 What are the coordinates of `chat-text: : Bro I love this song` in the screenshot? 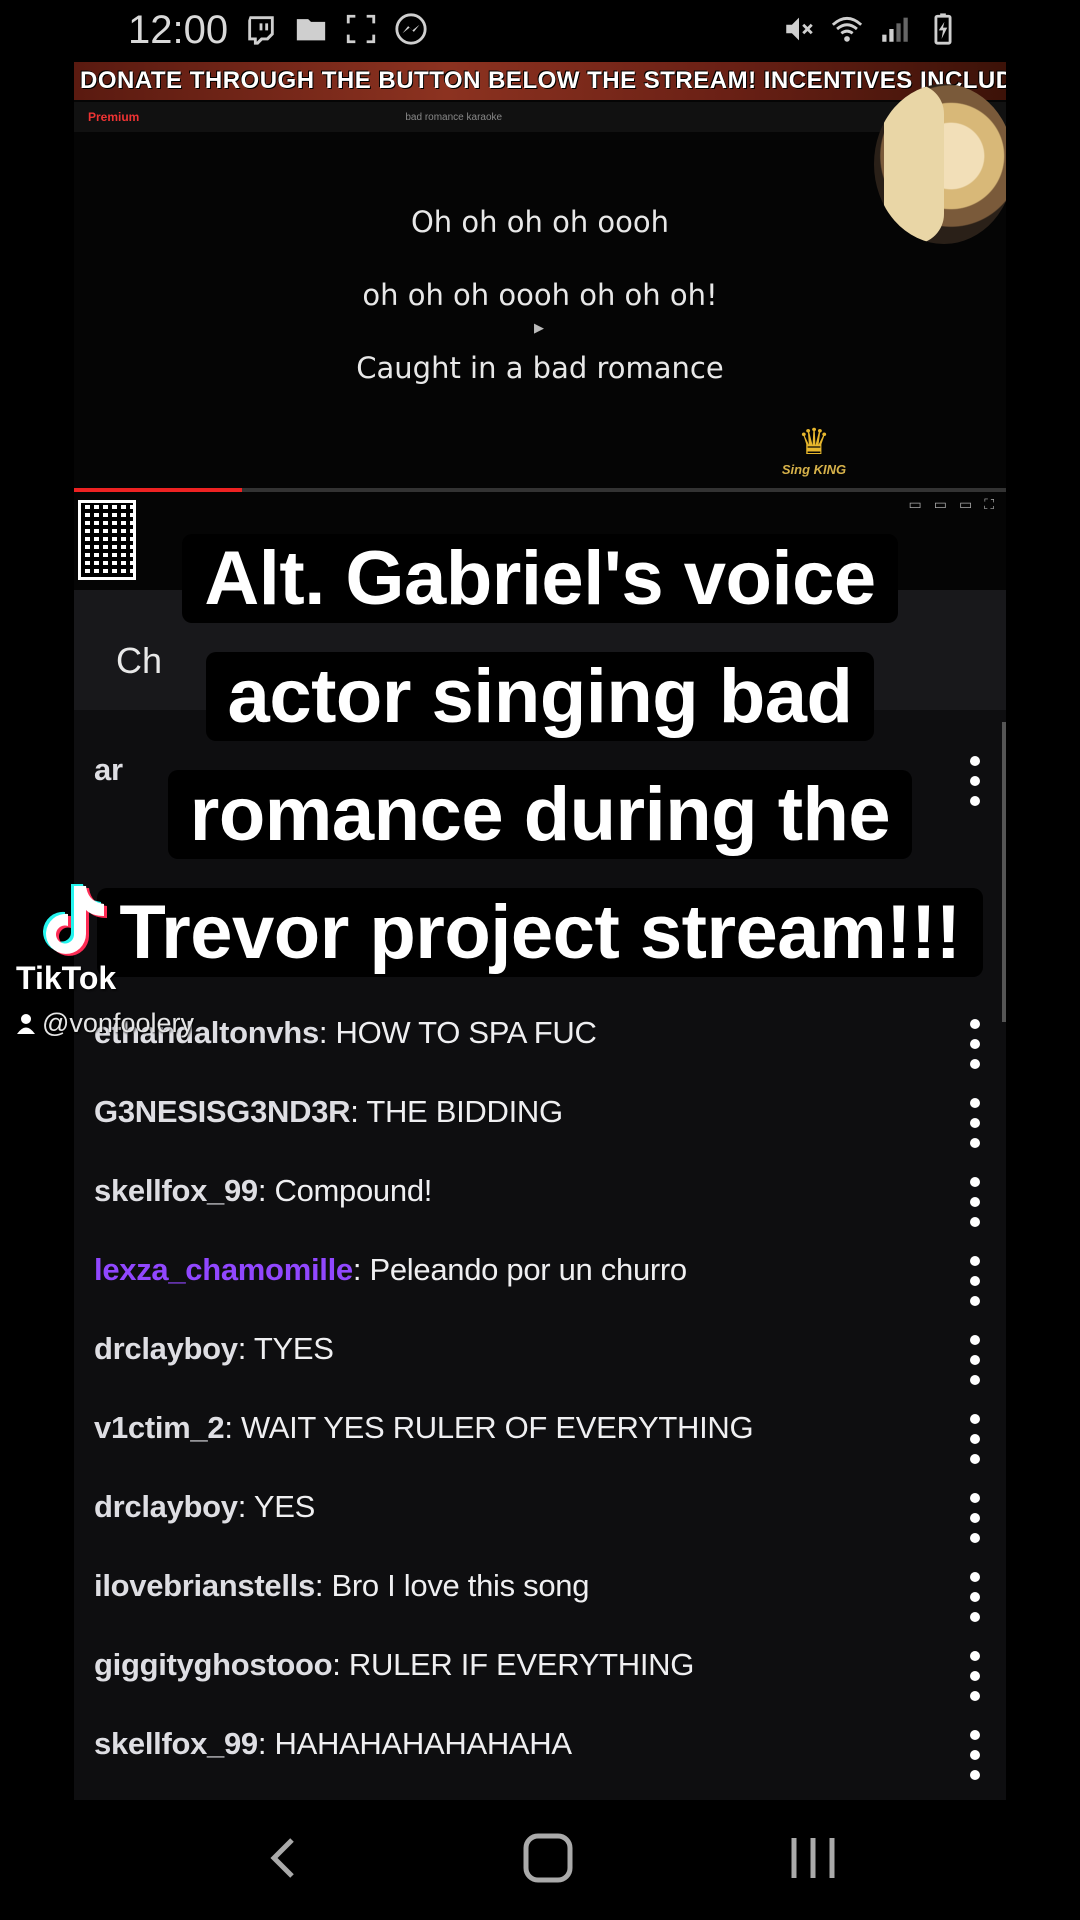 It's located at (452, 1585).